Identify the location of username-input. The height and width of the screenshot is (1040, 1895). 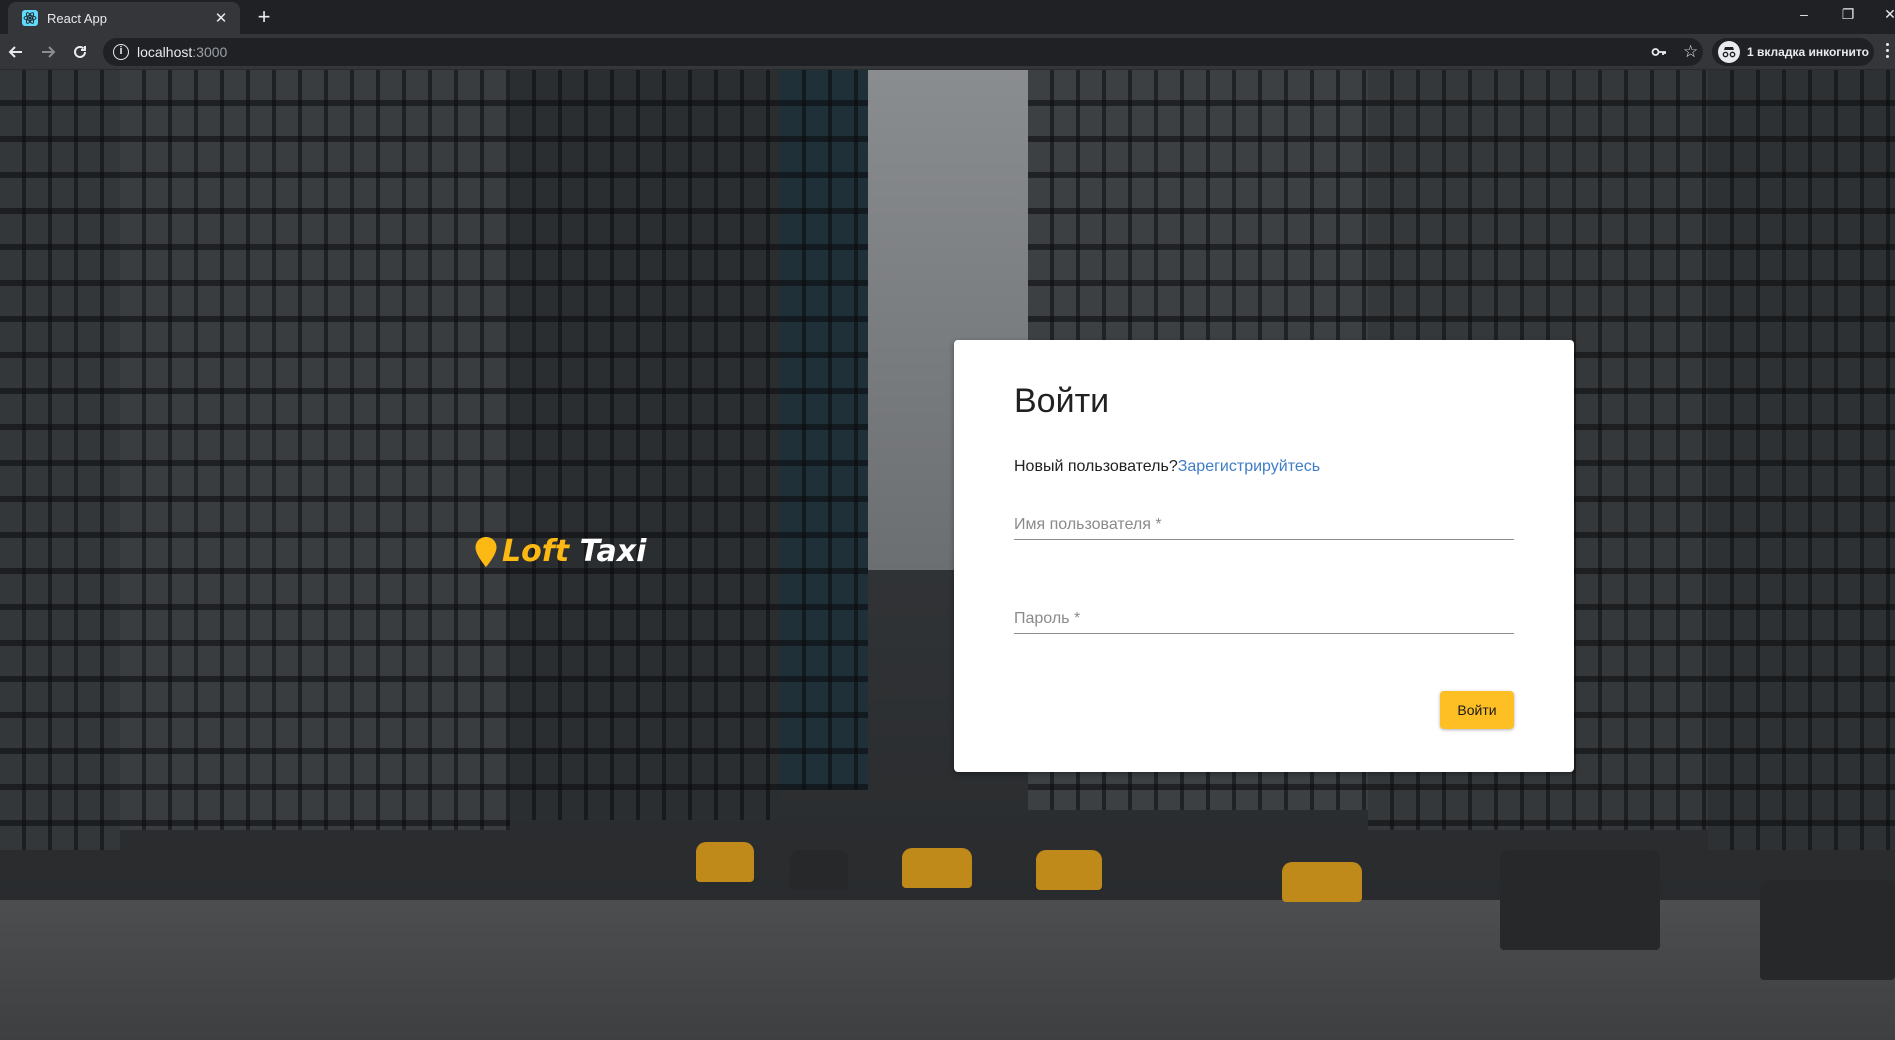
(1264, 519).